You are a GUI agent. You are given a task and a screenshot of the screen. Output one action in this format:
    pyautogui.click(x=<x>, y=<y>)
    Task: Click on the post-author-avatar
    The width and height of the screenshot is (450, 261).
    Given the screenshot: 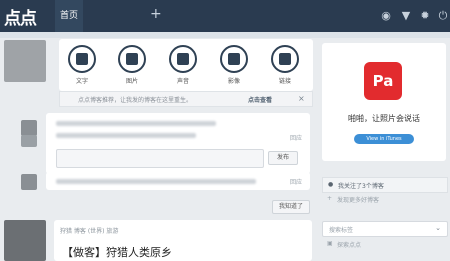 What is the action you would take?
    pyautogui.click(x=25, y=240)
    